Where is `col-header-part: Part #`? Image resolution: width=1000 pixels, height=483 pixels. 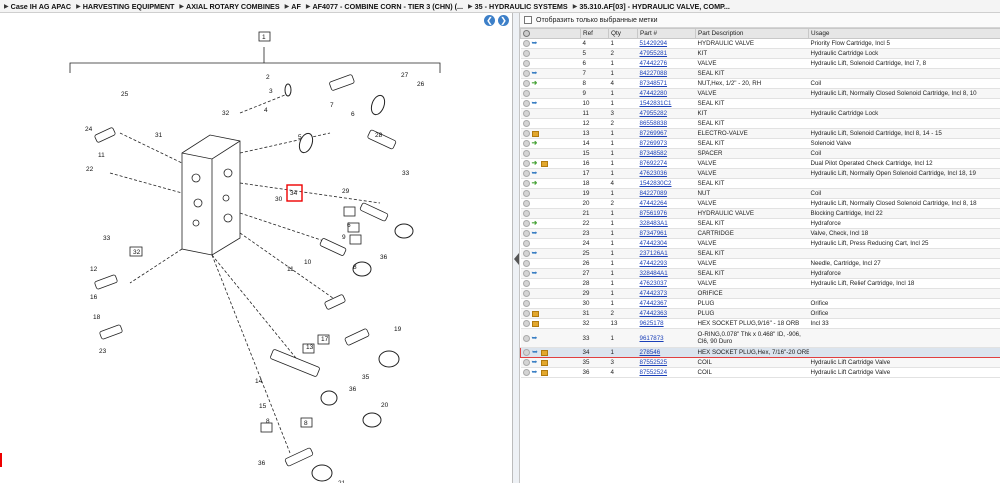
col-header-part: Part # is located at coordinates (666, 33).